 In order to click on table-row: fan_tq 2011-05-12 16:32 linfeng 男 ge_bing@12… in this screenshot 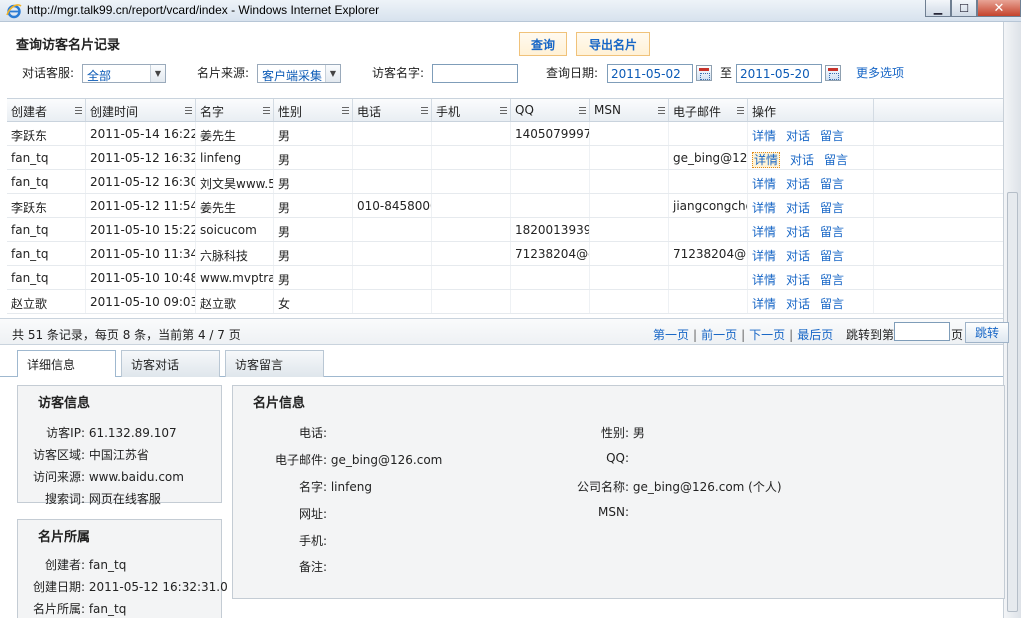, I will do `click(505, 158)`.